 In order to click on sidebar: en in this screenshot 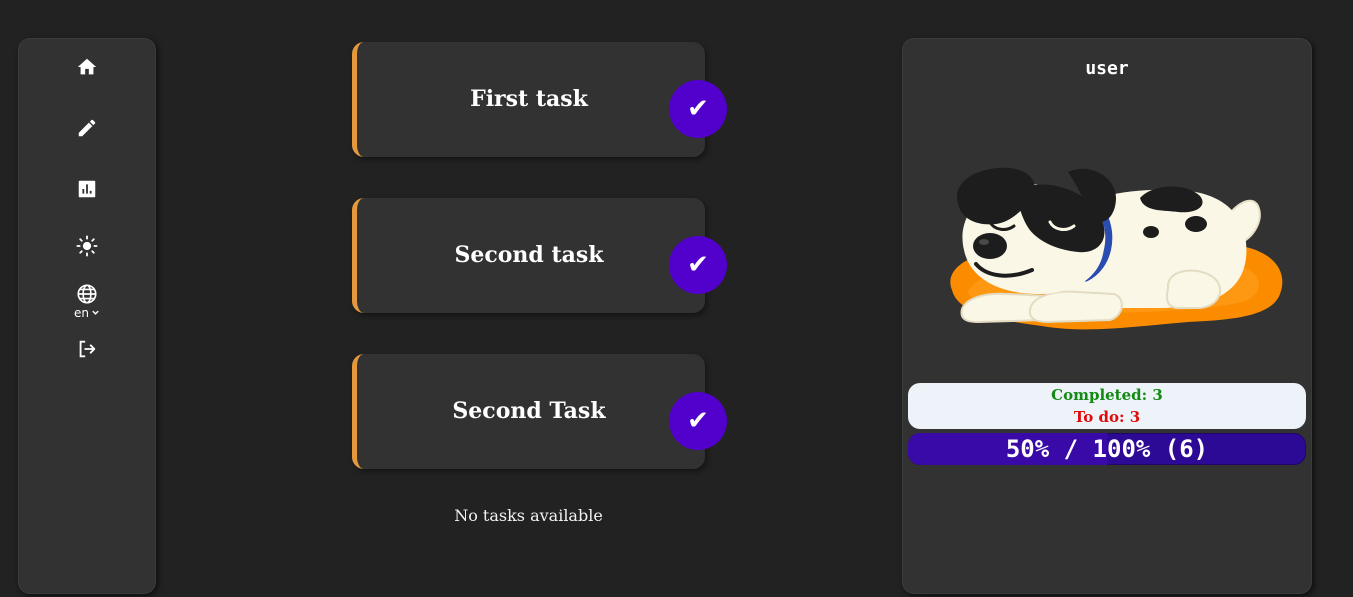, I will do `click(87, 316)`.